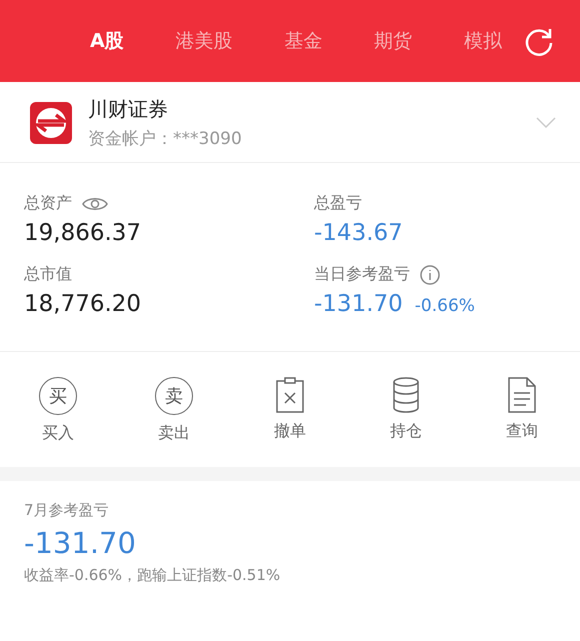  Describe the element at coordinates (58, 396) in the screenshot. I see `action-circle-icon: 买` at that location.